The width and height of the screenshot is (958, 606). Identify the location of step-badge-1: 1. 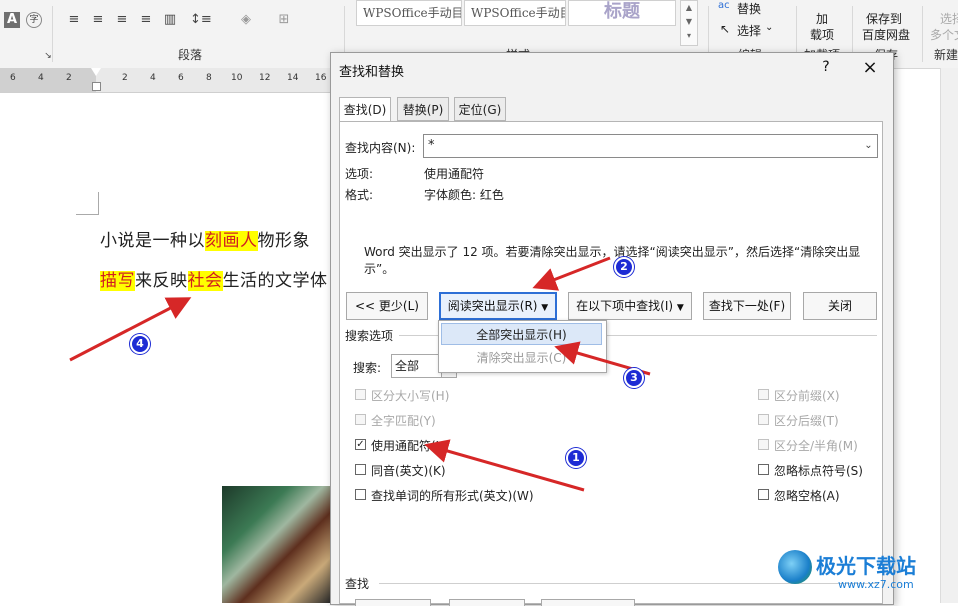
(576, 458).